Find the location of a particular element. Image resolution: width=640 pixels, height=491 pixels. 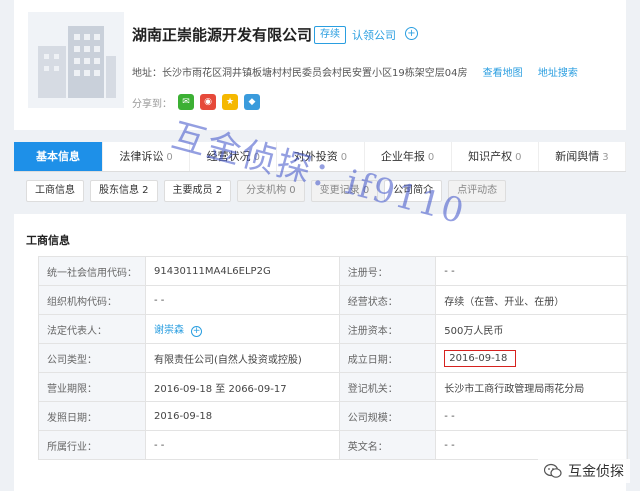

table-row: 法定代表人： 谢崇森 + 注册资本： 500万人民币 is located at coordinates (333, 329).